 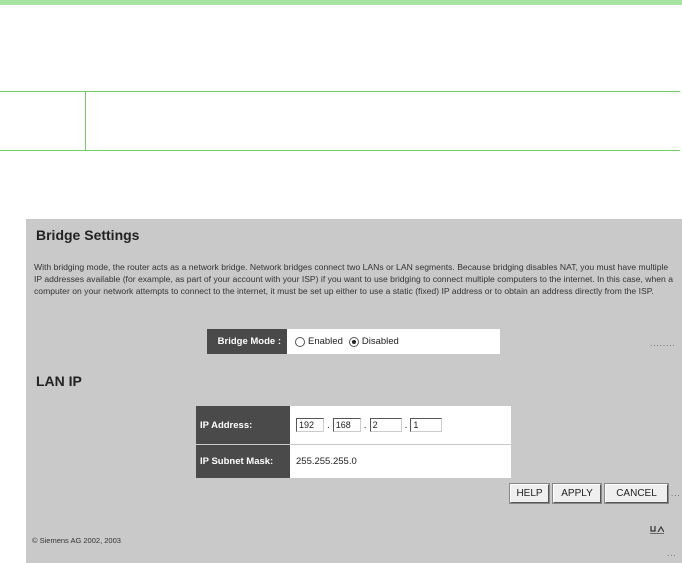 I want to click on copyright-text: © Siemens AG 2002, 2003, so click(x=76, y=540).